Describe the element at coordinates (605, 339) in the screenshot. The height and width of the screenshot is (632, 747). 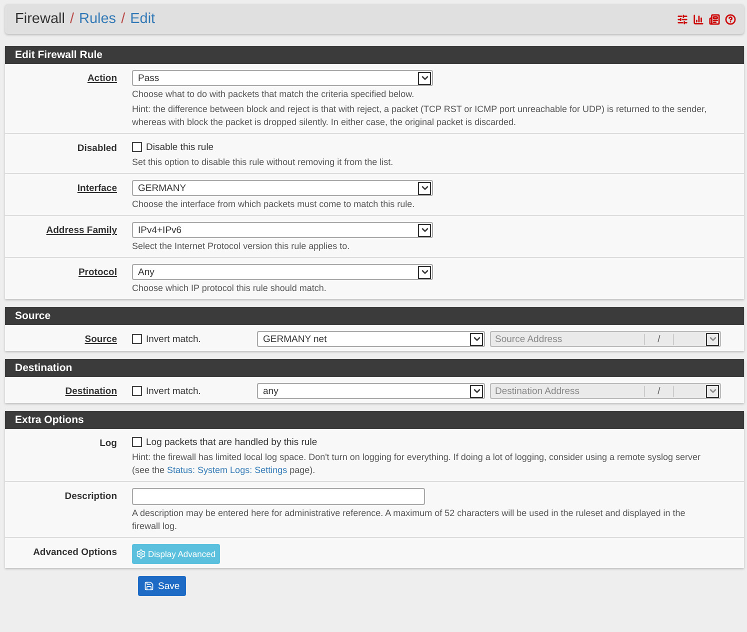
I see `address-field: Source Address /` at that location.